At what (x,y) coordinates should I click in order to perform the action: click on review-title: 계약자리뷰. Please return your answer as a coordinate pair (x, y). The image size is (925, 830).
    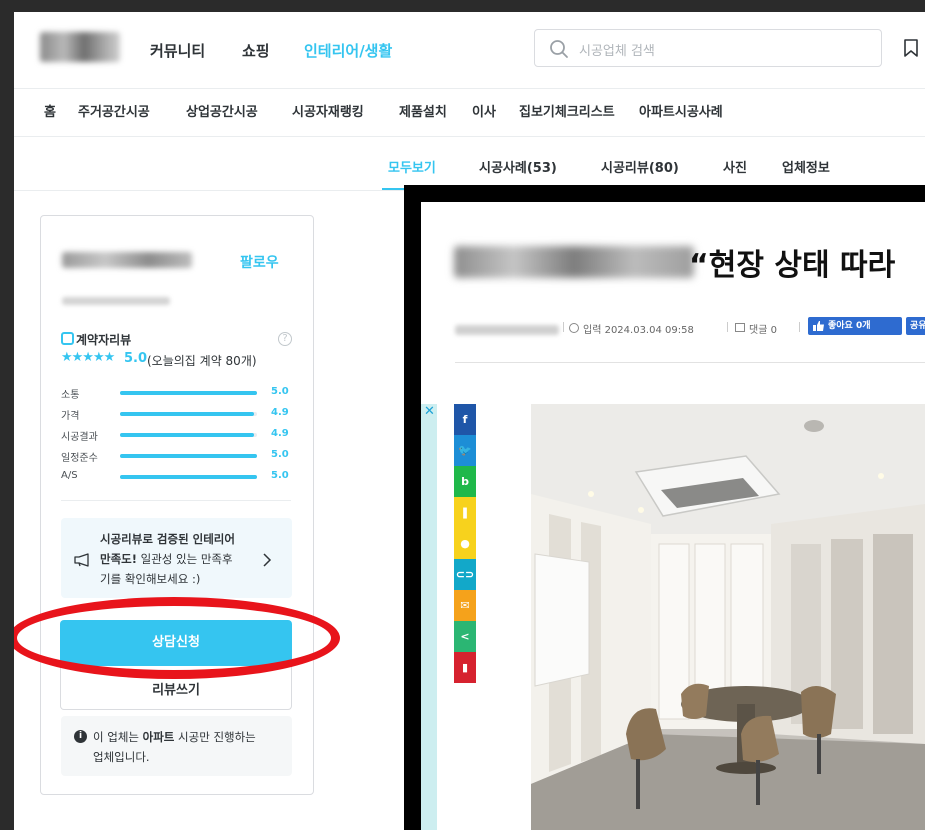
    Looking at the image, I should click on (104, 340).